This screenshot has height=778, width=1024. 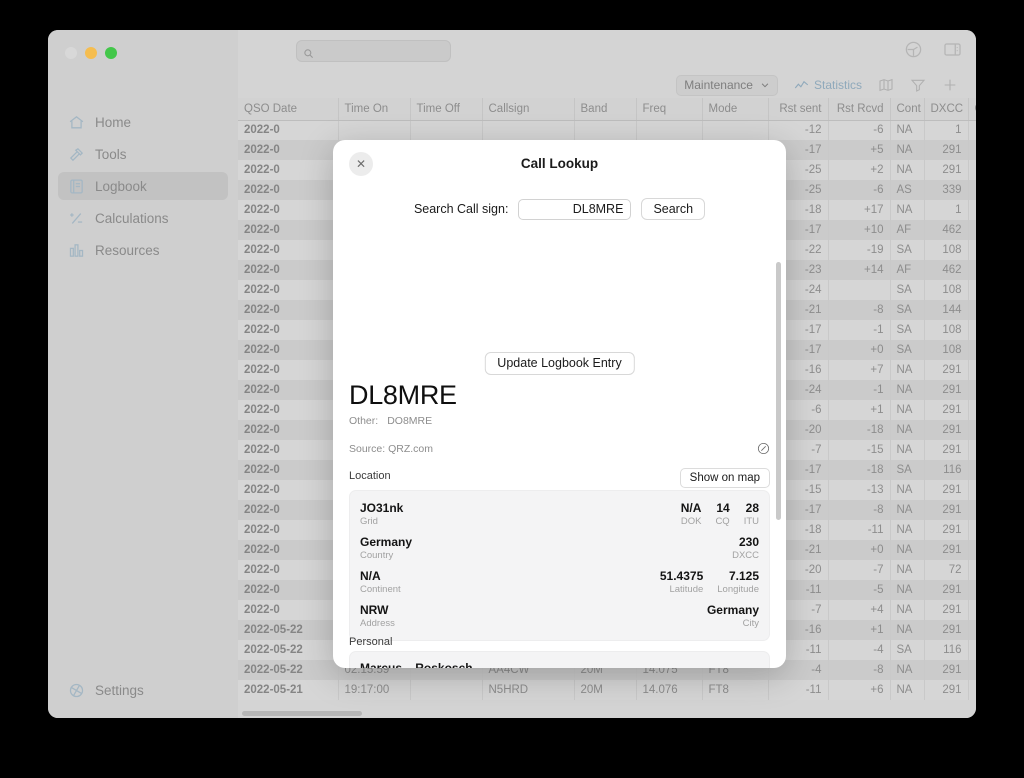 What do you see at coordinates (745, 555) in the screenshot?
I see `detail-label: DXCC` at bounding box center [745, 555].